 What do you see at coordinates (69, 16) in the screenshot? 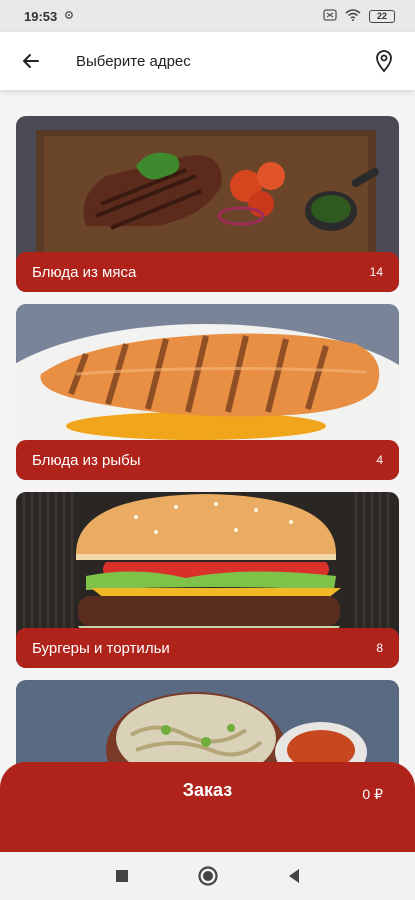
I see `settings-icon` at bounding box center [69, 16].